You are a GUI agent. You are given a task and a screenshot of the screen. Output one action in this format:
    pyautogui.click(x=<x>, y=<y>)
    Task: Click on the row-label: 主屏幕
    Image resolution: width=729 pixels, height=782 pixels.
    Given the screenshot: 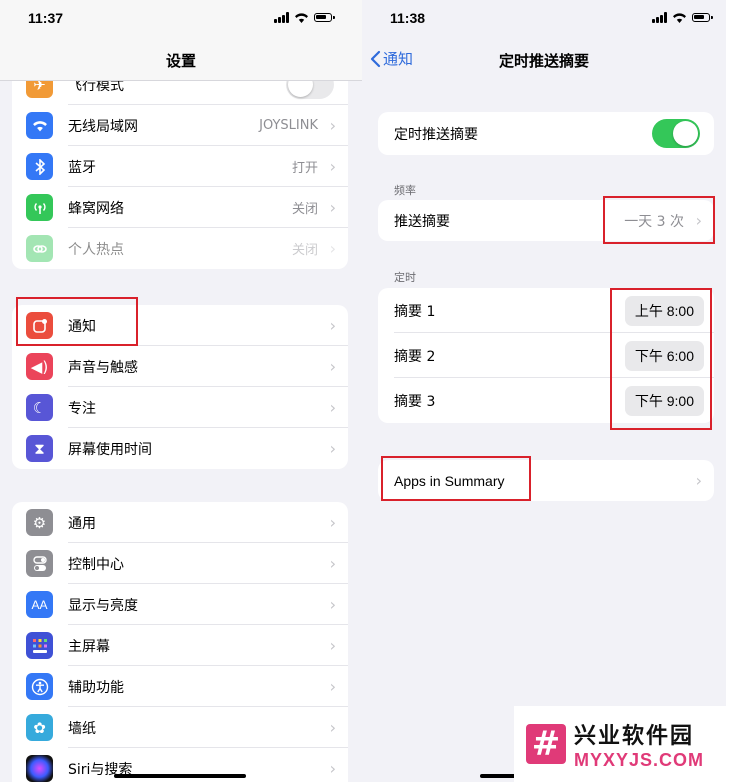 What is the action you would take?
    pyautogui.click(x=89, y=646)
    